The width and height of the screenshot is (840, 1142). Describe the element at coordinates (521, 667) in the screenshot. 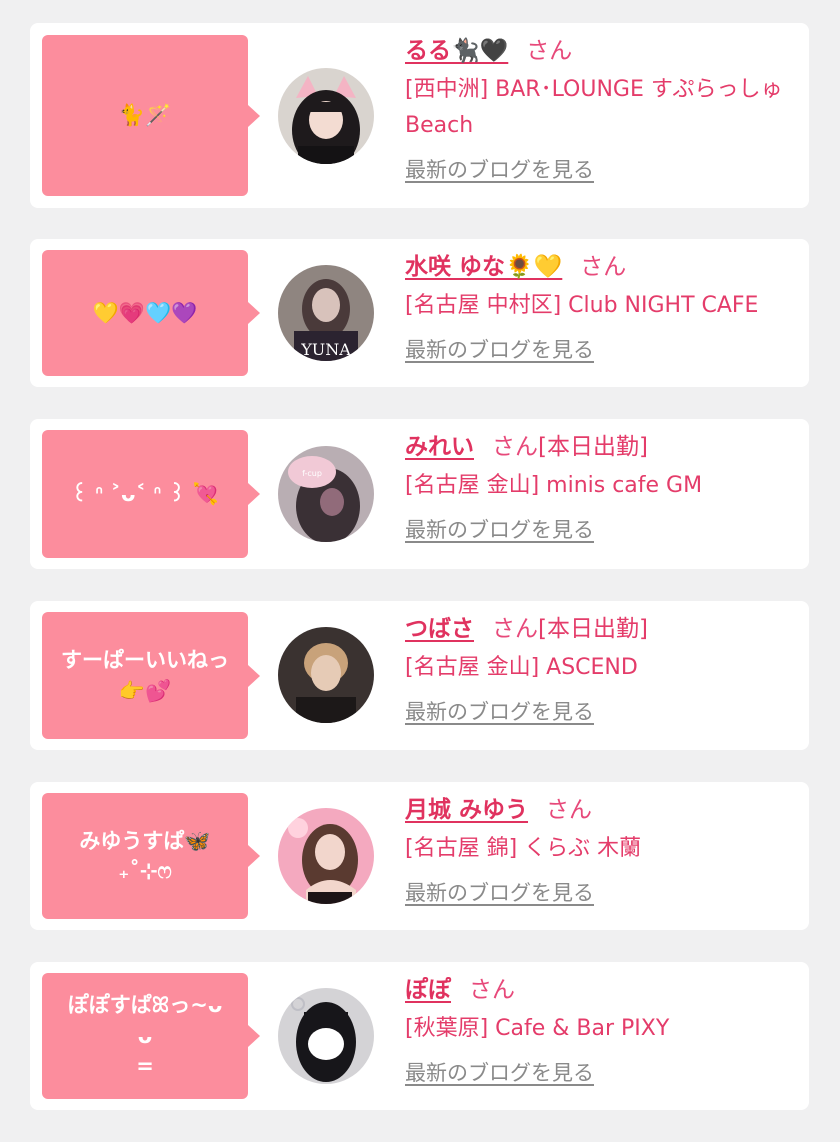

I see `shop-name: [名古屋 金山] ASCEND` at that location.